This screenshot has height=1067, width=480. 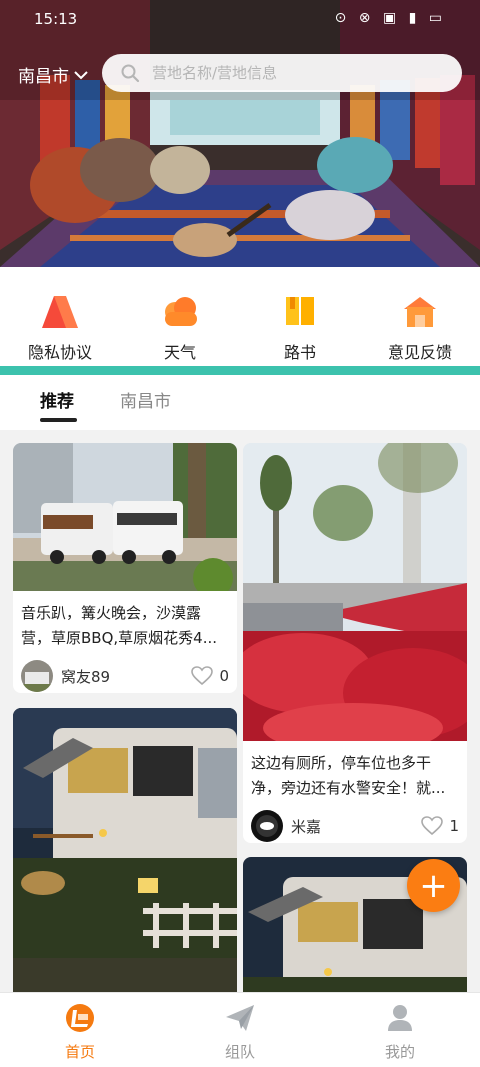 I want to click on nav-mine: 我的, so click(x=400, y=1030).